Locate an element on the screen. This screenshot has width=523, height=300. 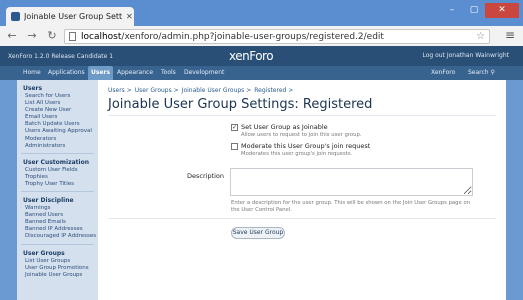
back-icon: ← is located at coordinates (12, 36).